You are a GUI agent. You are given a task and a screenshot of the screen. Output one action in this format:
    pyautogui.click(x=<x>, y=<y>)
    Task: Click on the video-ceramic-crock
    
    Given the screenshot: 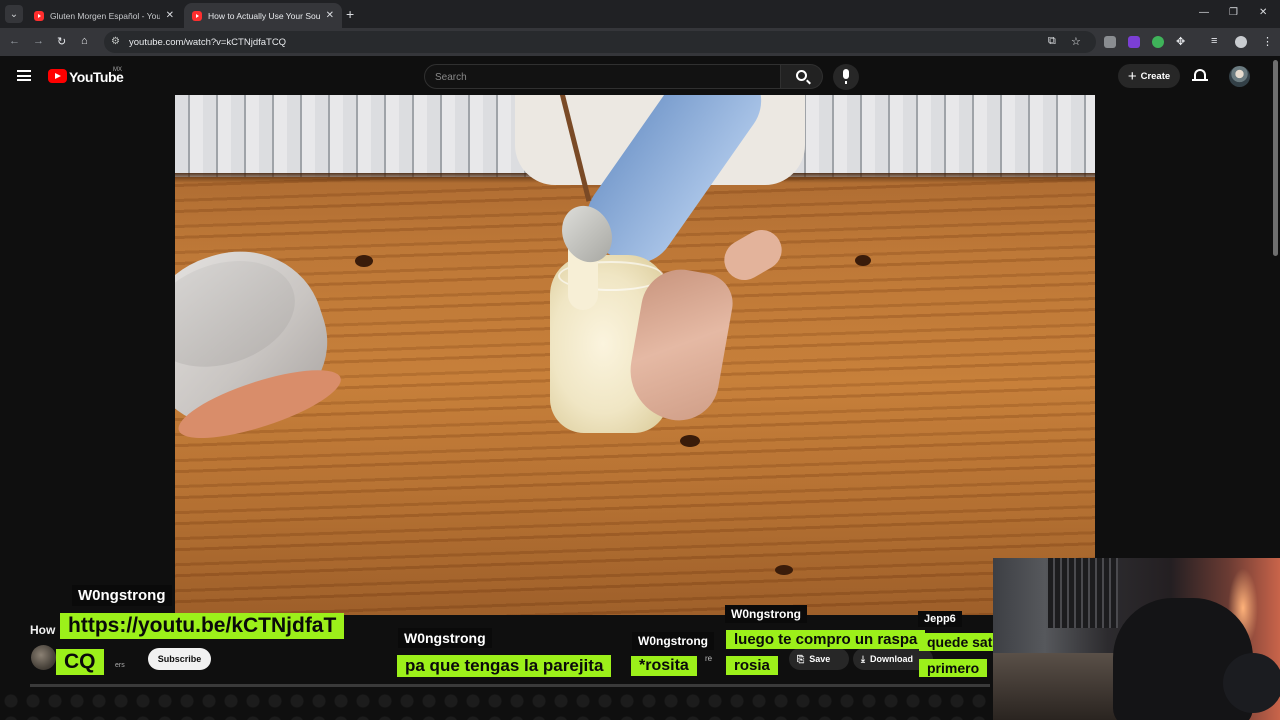 What is the action you would take?
    pyautogui.click(x=261, y=338)
    